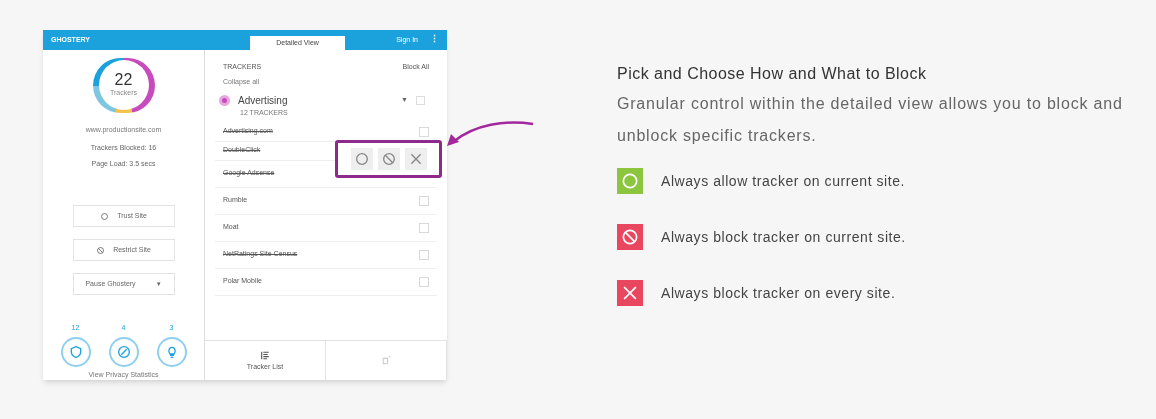 This screenshot has height=419, width=1156. I want to click on category-icon, so click(224, 100).